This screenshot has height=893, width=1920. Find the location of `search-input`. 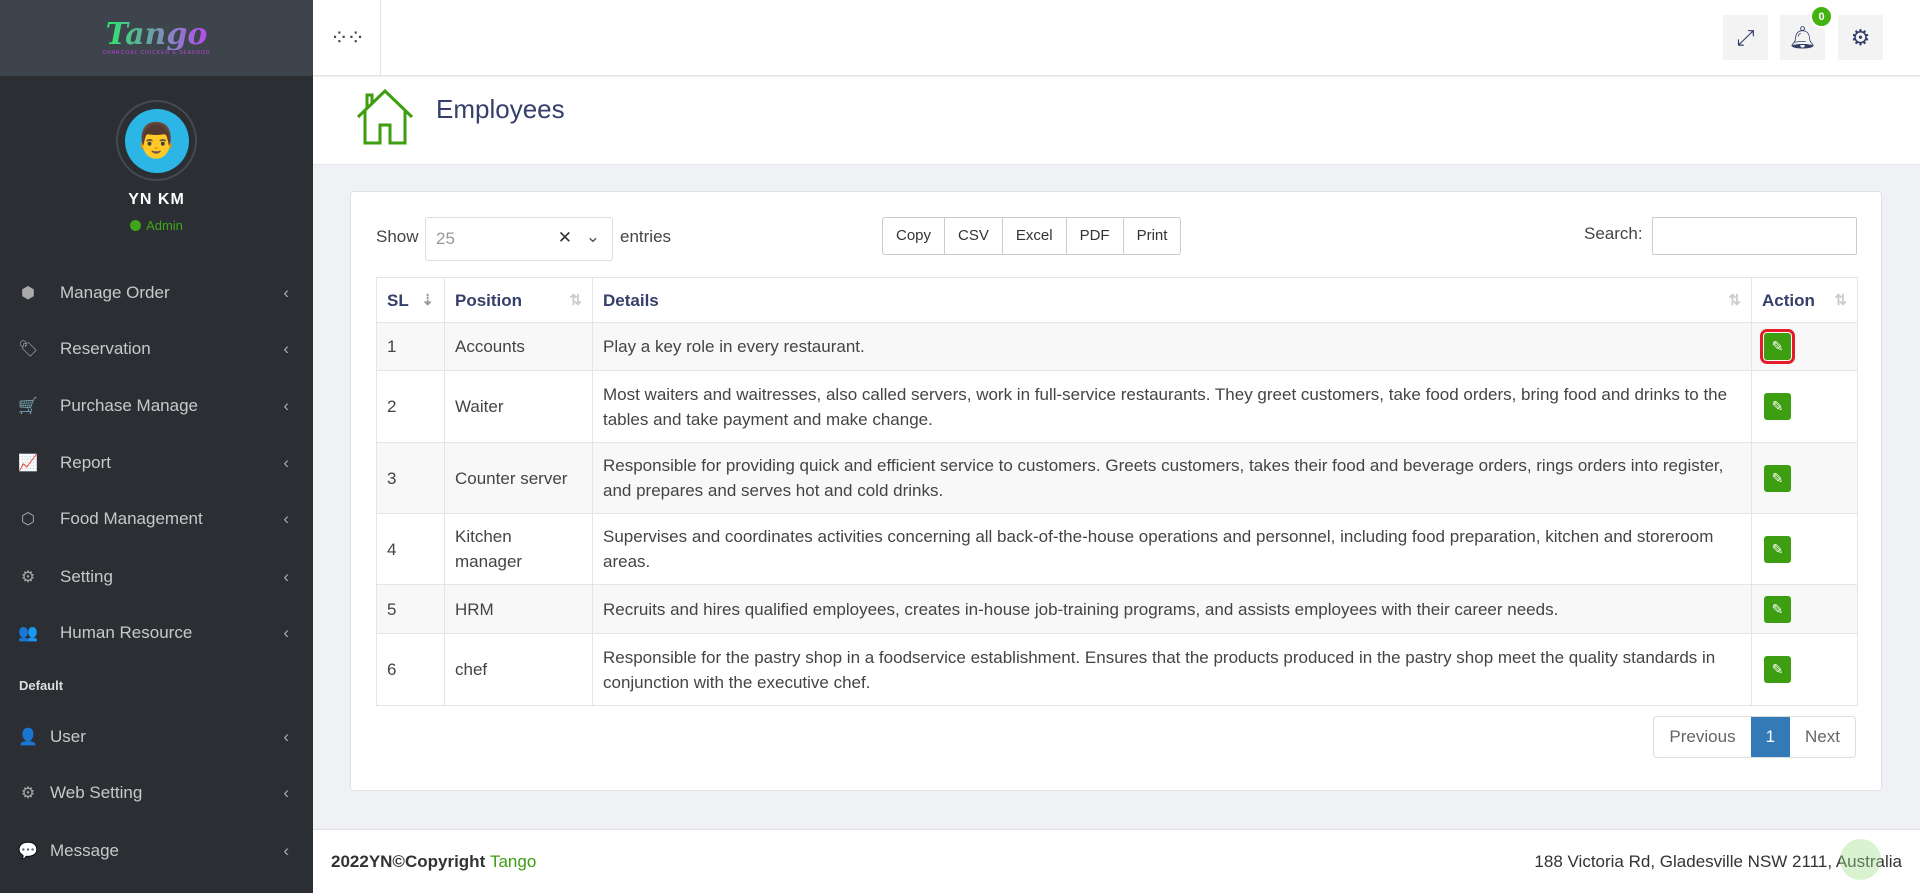

search-input is located at coordinates (1754, 236).